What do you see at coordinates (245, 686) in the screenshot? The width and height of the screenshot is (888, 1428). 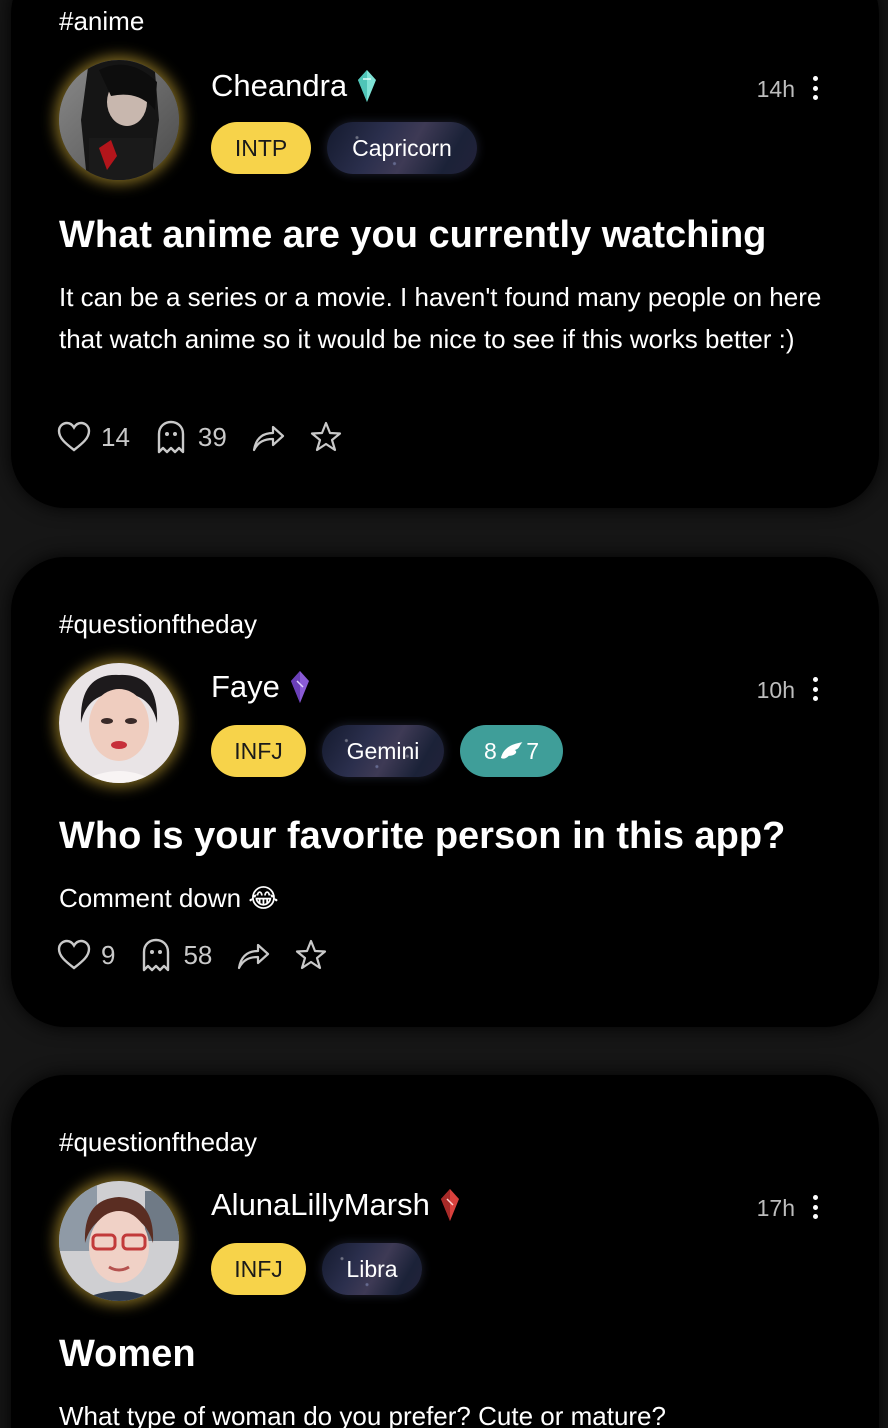 I see `username-text: Faye` at bounding box center [245, 686].